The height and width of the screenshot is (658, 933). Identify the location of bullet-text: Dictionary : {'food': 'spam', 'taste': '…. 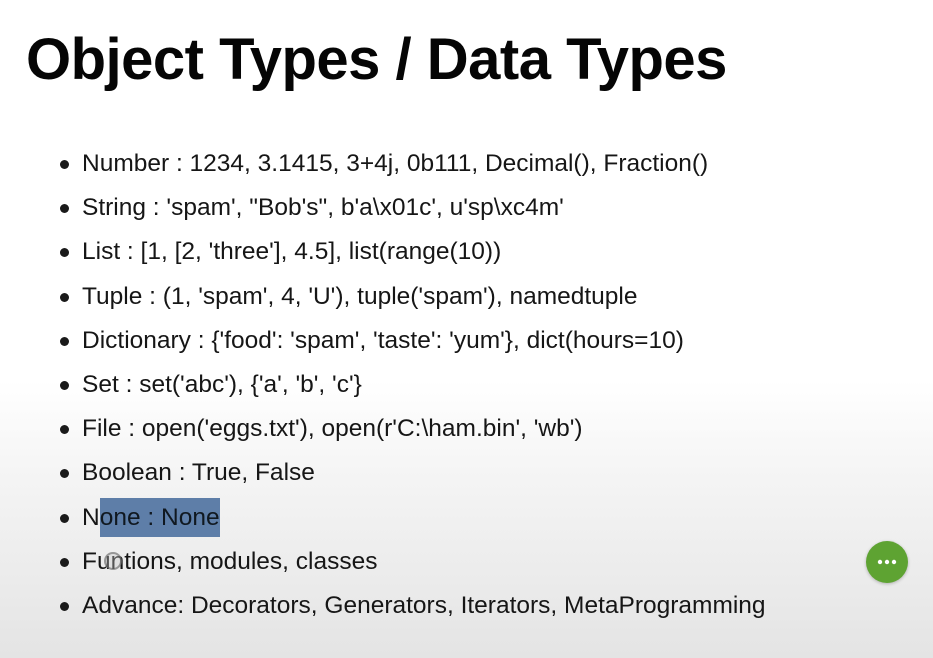
(383, 340).